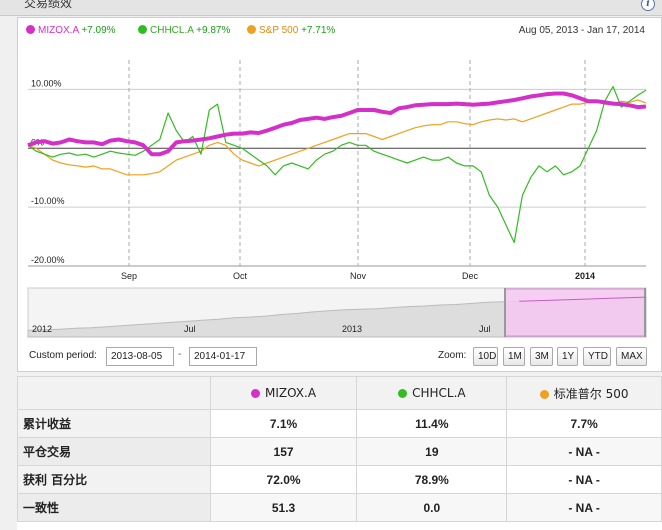 This screenshot has height=530, width=662. I want to click on y-tick-label: 10.00%, so click(46, 83).